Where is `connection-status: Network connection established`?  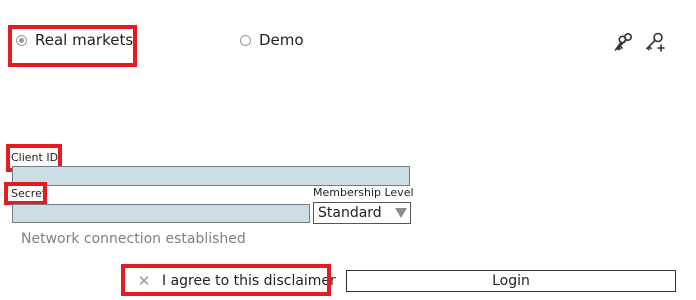
connection-status: Network connection established is located at coordinates (133, 239).